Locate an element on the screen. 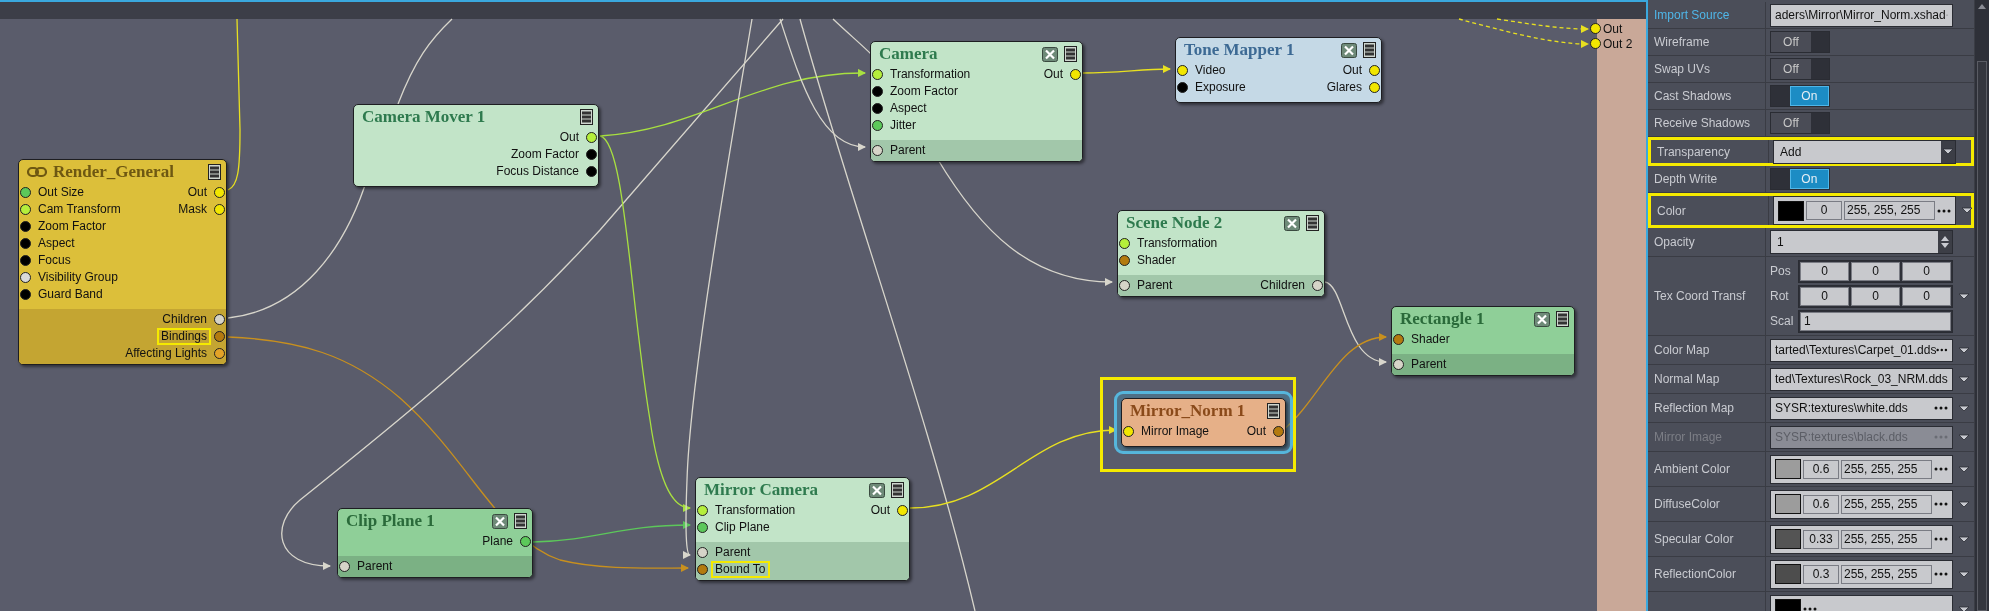  file-path-field: SYSR:textures\white.dds is located at coordinates (1861, 408).